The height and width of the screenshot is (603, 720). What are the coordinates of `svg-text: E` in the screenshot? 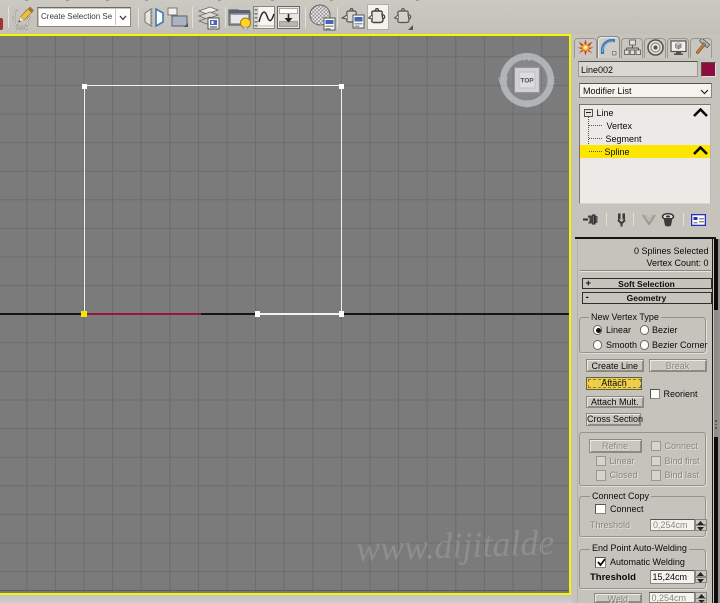 It's located at (551, 81).